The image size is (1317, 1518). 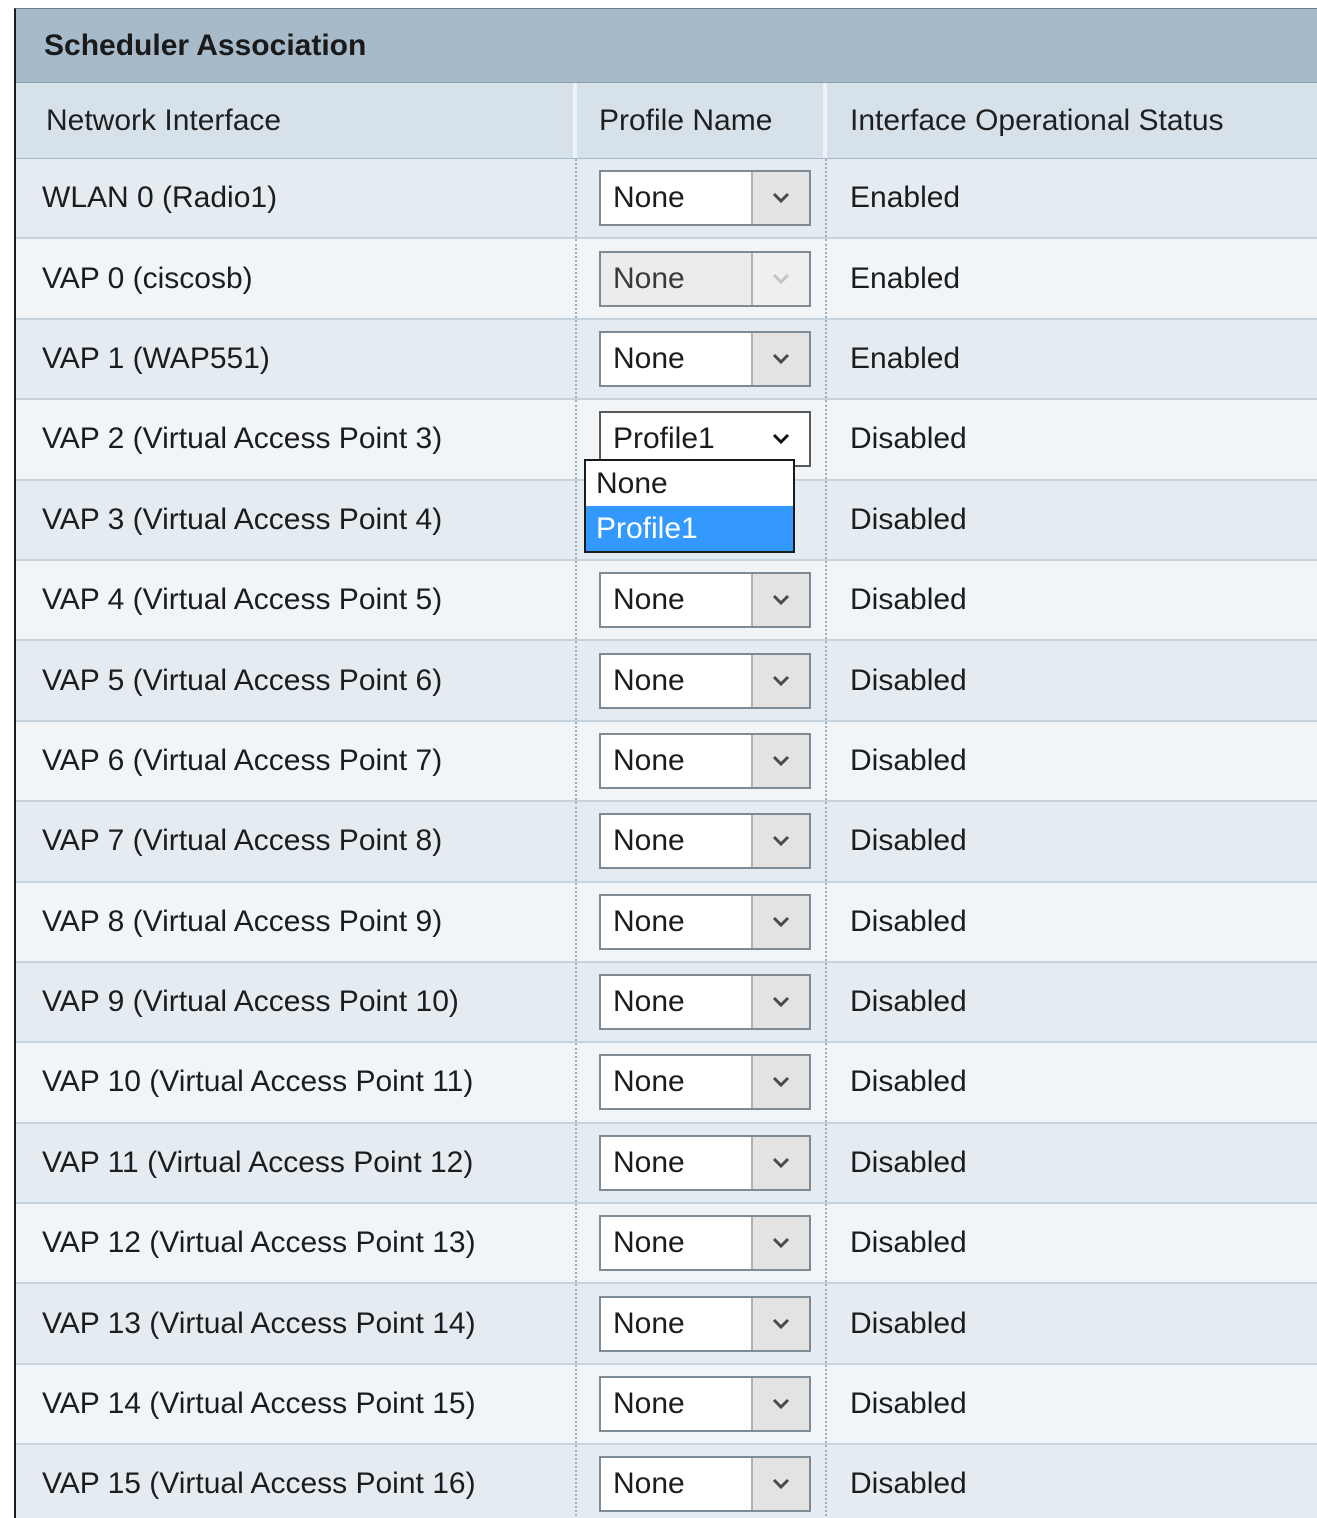 What do you see at coordinates (296, 278) in the screenshot?
I see `network-interface-cell: VAP 0 (ciscosb)` at bounding box center [296, 278].